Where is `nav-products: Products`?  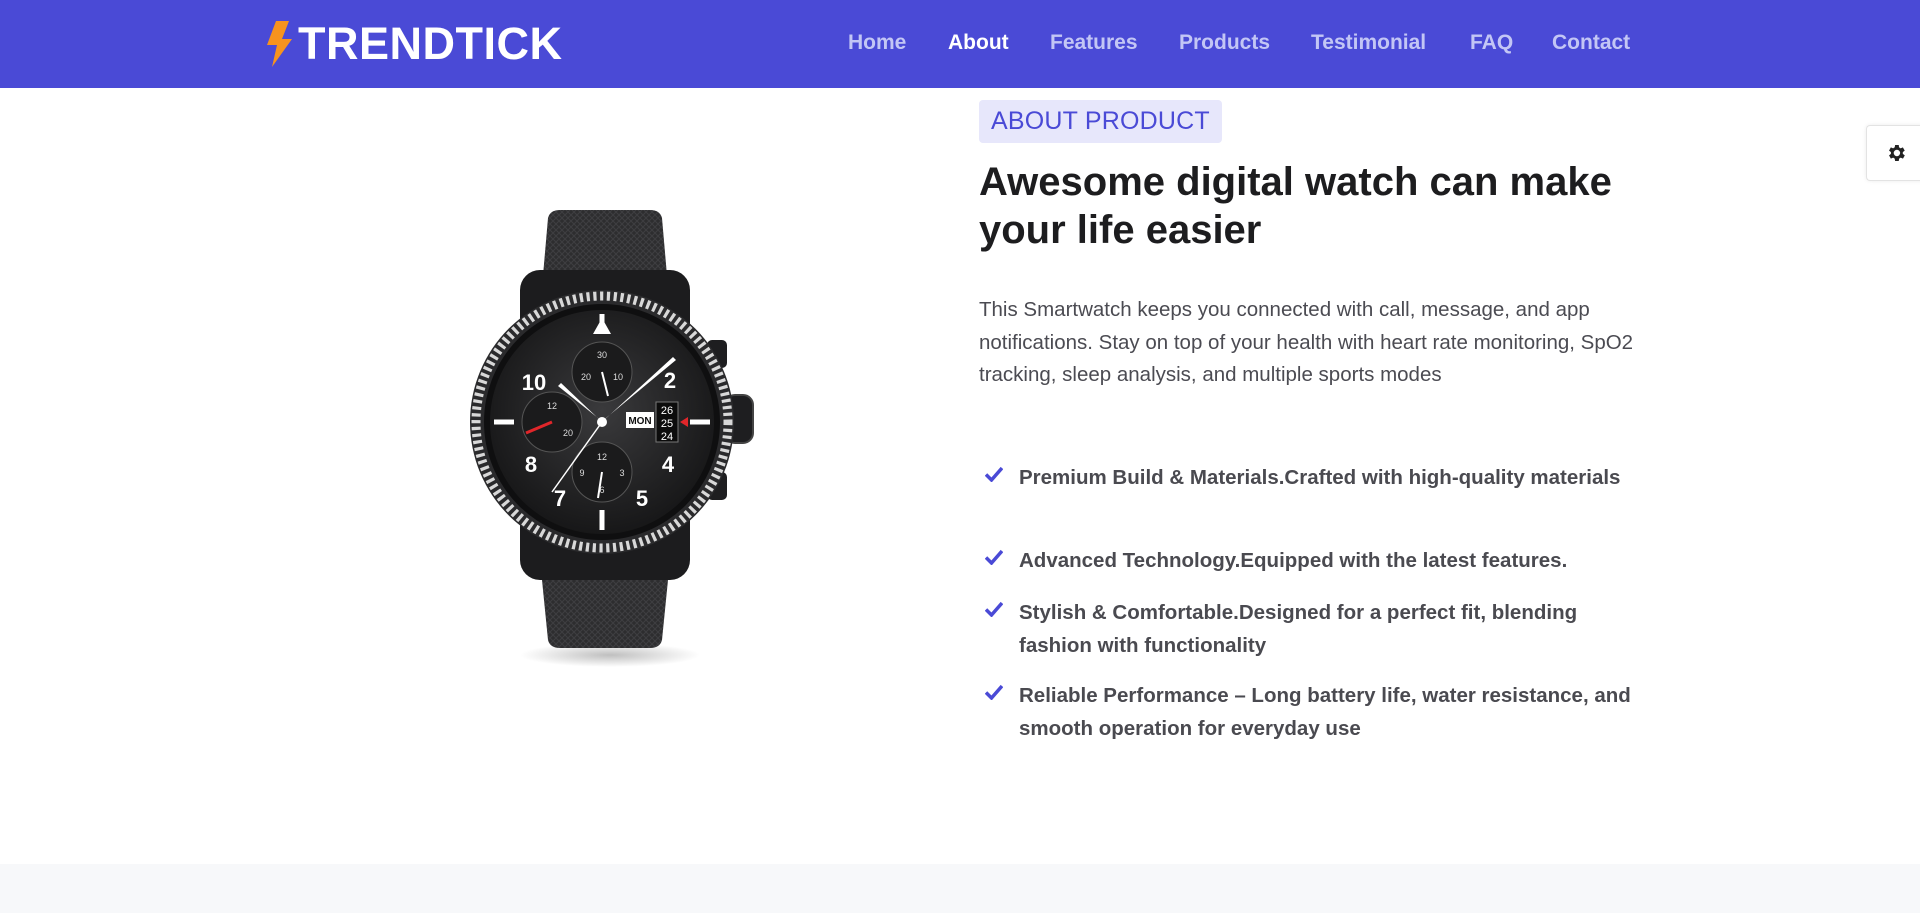 nav-products: Products is located at coordinates (1224, 43).